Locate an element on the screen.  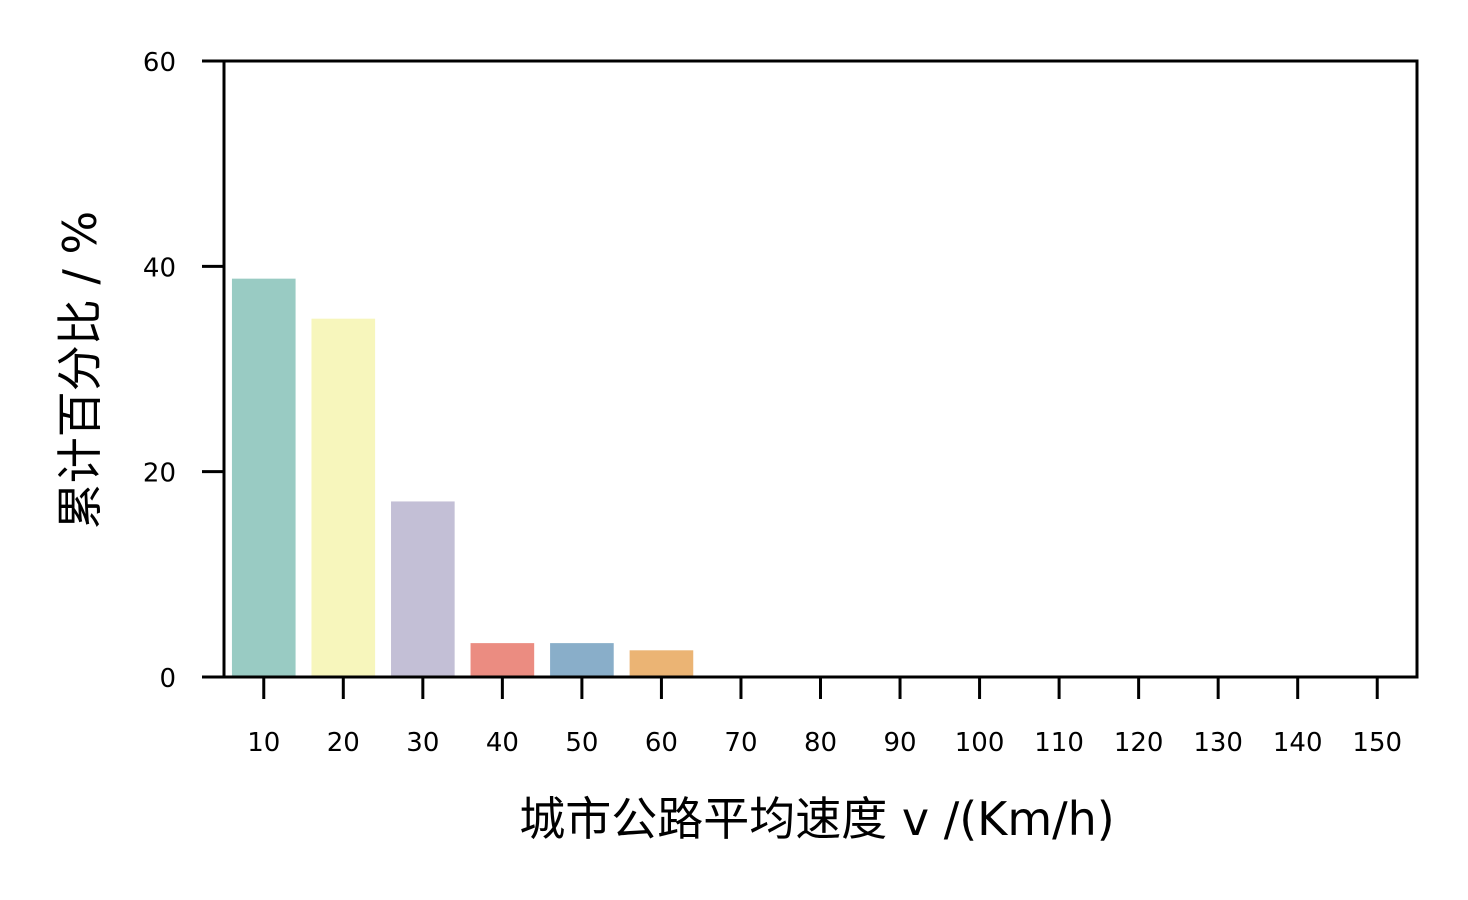
x-tick-label: 140 is located at coordinates (1298, 743).